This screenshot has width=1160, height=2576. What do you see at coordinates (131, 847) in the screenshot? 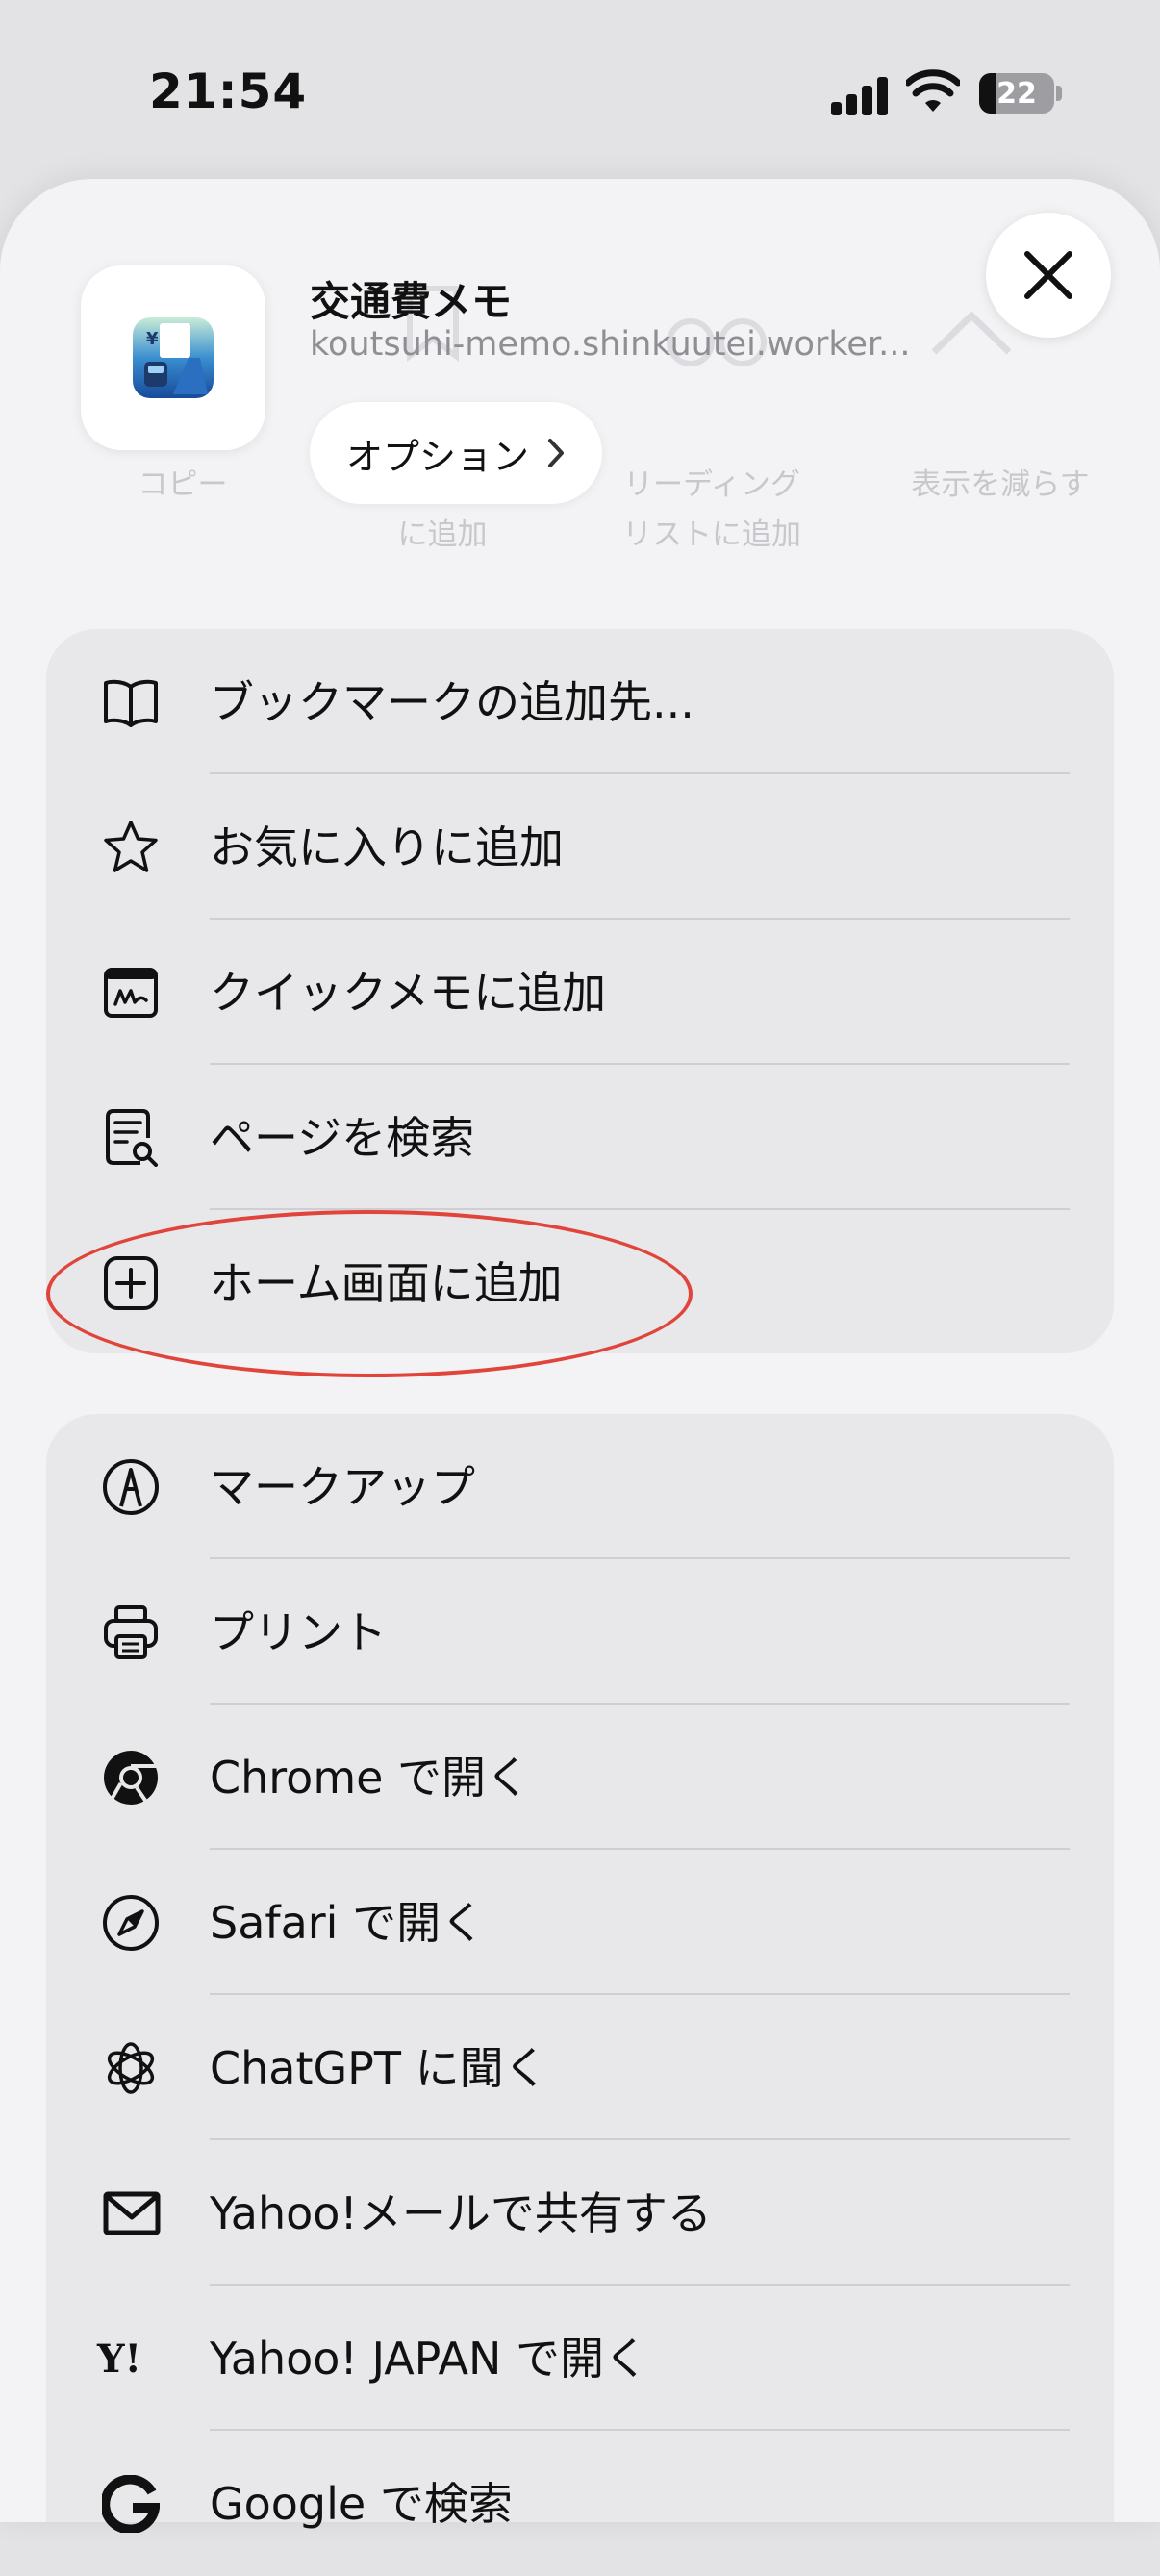
I see `star-icon` at bounding box center [131, 847].